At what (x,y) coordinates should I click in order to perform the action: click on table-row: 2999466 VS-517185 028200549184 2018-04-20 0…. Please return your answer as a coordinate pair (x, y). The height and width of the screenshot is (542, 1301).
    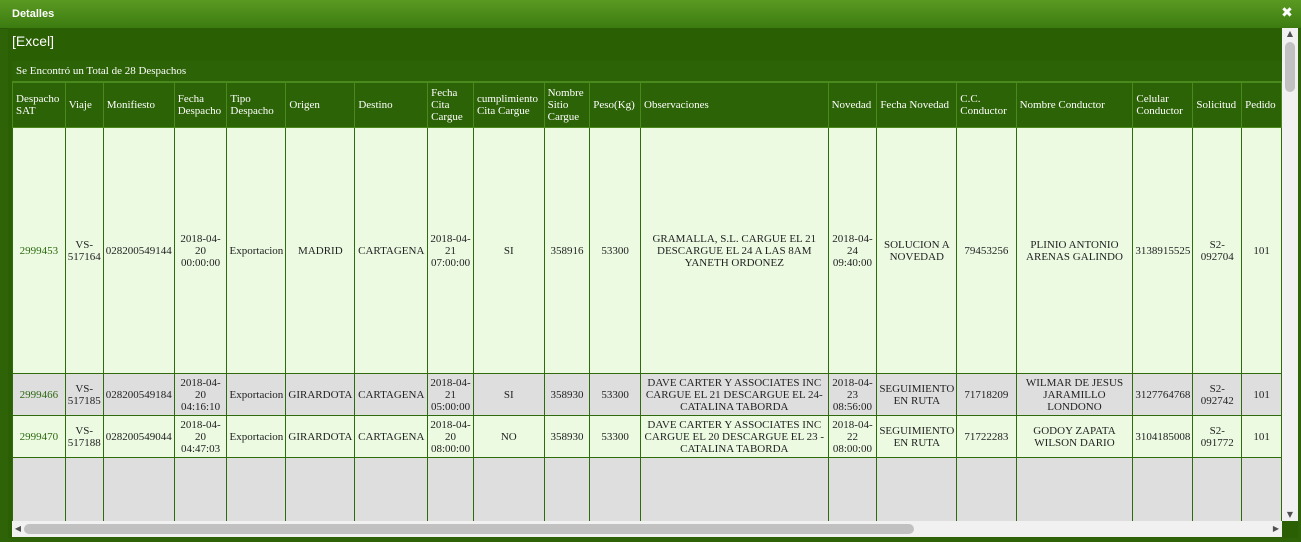
    Looking at the image, I should click on (647, 394).